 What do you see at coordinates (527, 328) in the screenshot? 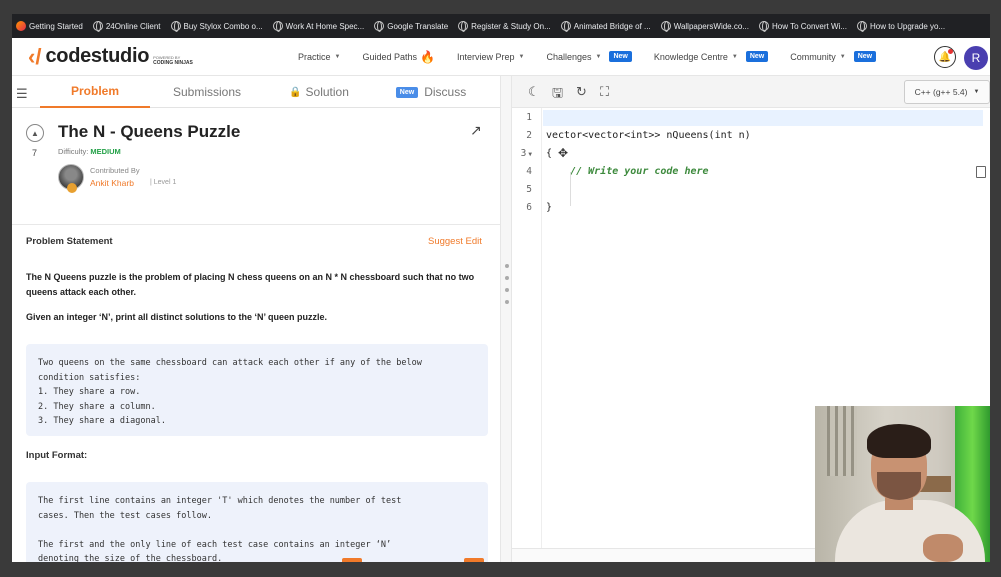
I see `line-gutter: 1 2 3 ▼ 4 5 6` at bounding box center [527, 328].